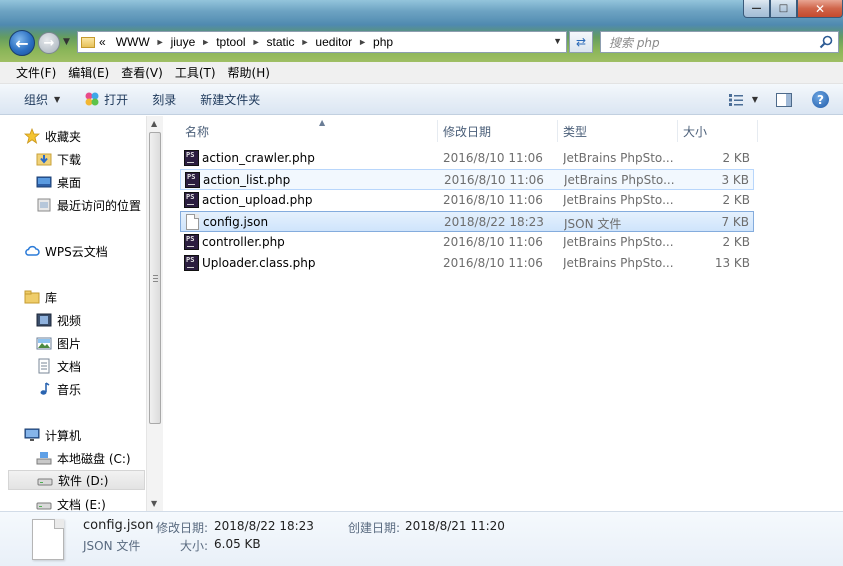  What do you see at coordinates (575, 131) in the screenshot?
I see `column-header-label: 类型` at bounding box center [575, 131].